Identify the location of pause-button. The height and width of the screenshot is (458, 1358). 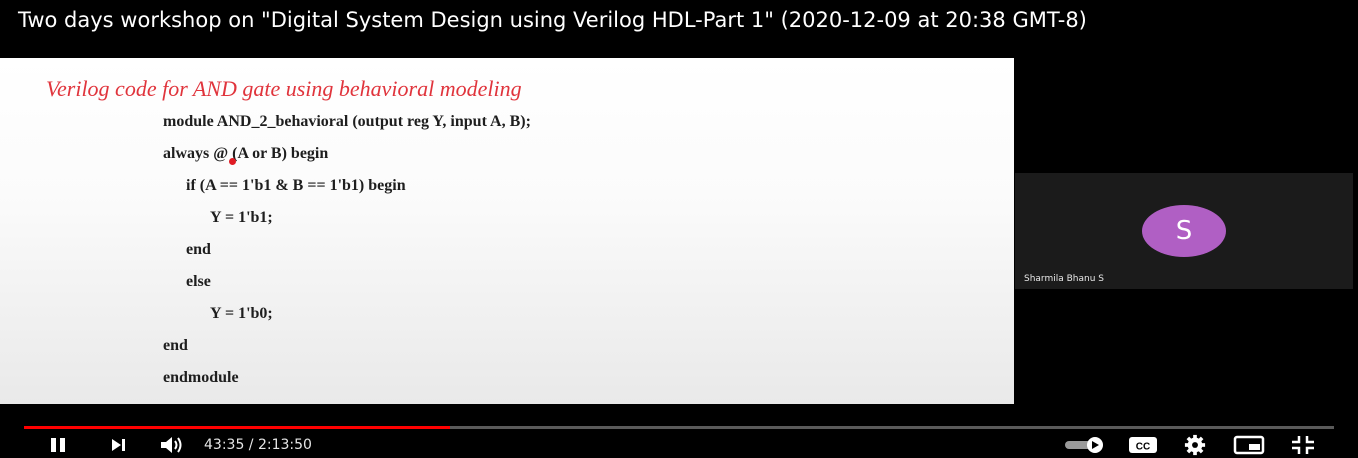
(58, 445).